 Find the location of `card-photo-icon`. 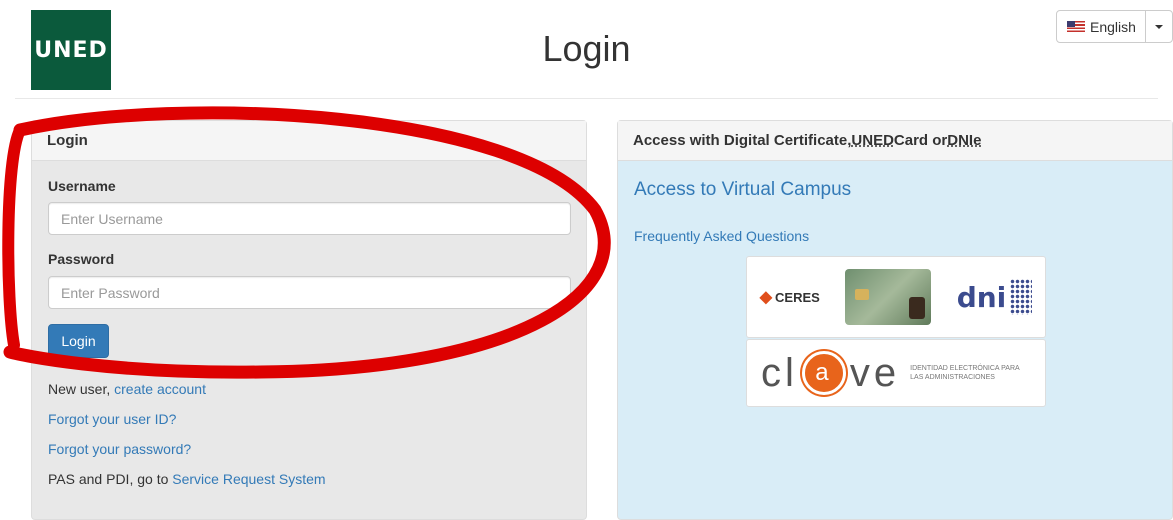

card-photo-icon is located at coordinates (917, 308).